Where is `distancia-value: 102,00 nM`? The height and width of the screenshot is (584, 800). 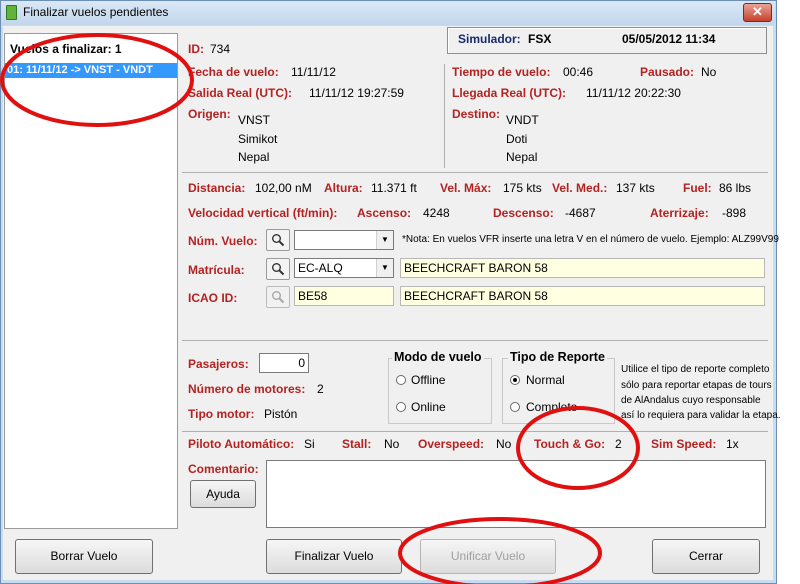
distancia-value: 102,00 nM is located at coordinates (283, 188).